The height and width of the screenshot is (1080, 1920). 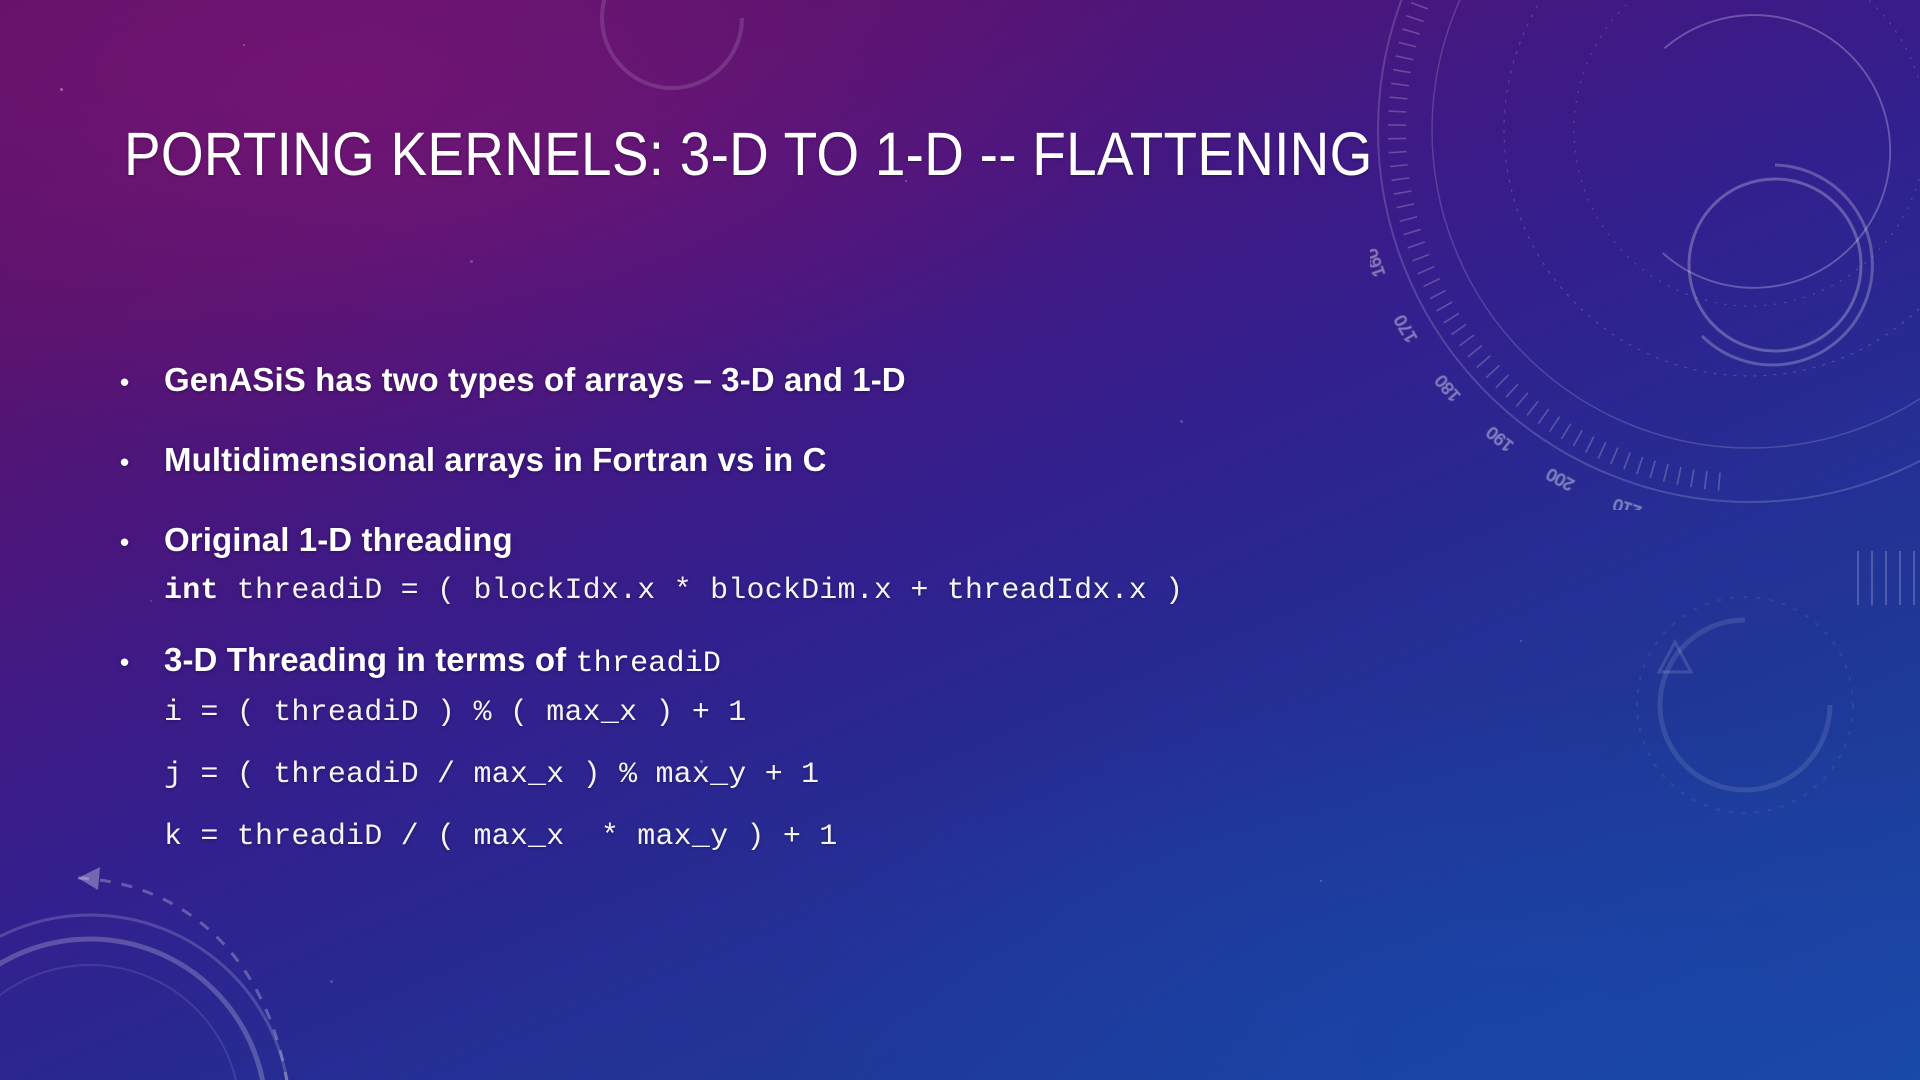 I want to click on svg-text: 200, so click(x=1560, y=479).